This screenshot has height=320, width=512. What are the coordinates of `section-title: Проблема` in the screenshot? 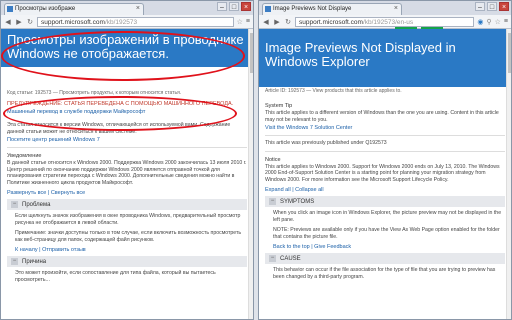 It's located at (36, 204).